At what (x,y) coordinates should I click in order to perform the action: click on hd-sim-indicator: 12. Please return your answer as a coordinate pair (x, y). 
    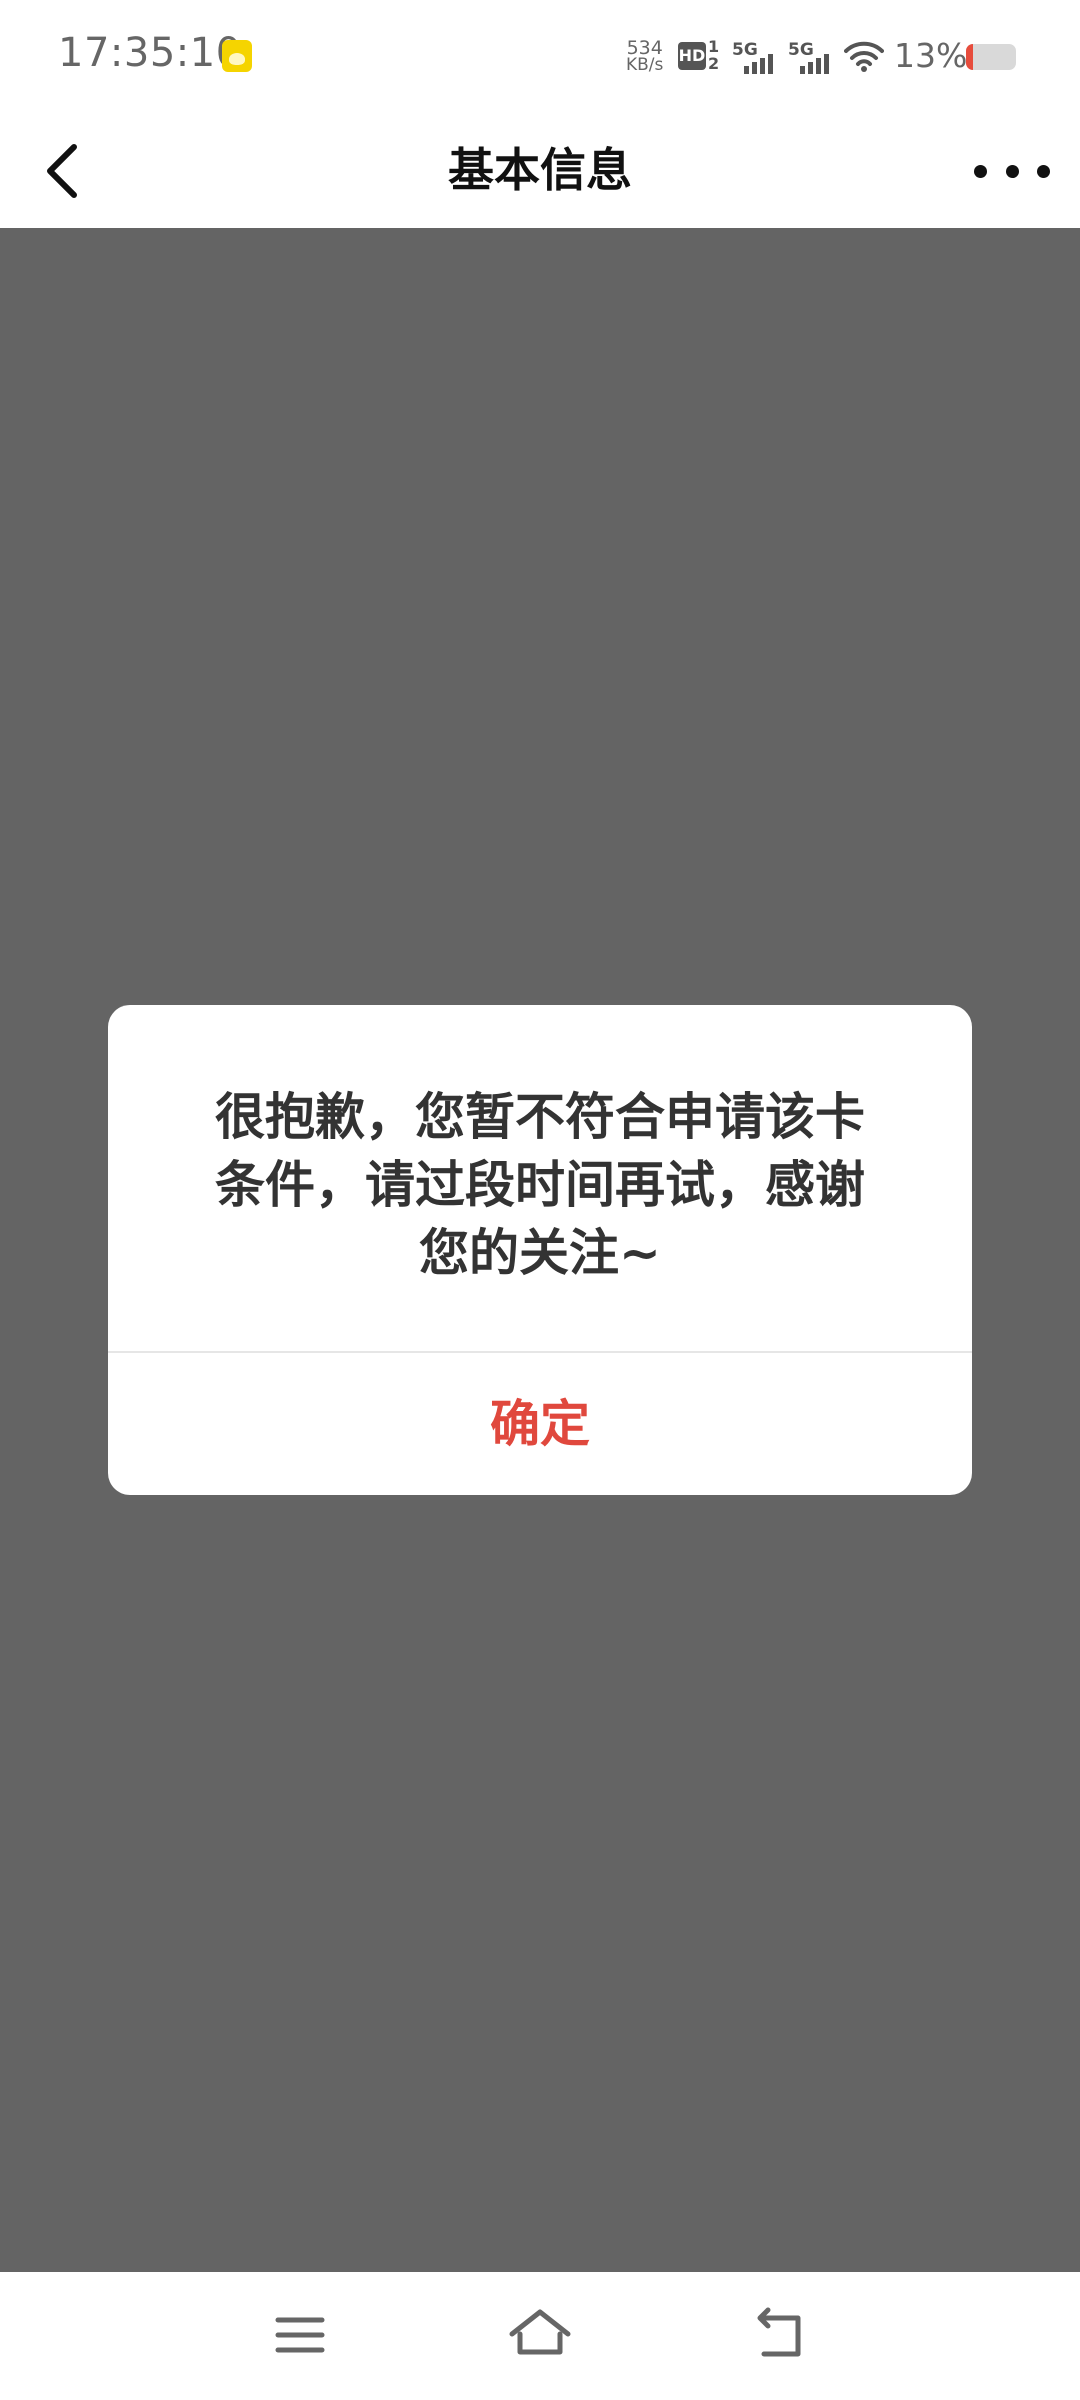
    Looking at the image, I should click on (714, 55).